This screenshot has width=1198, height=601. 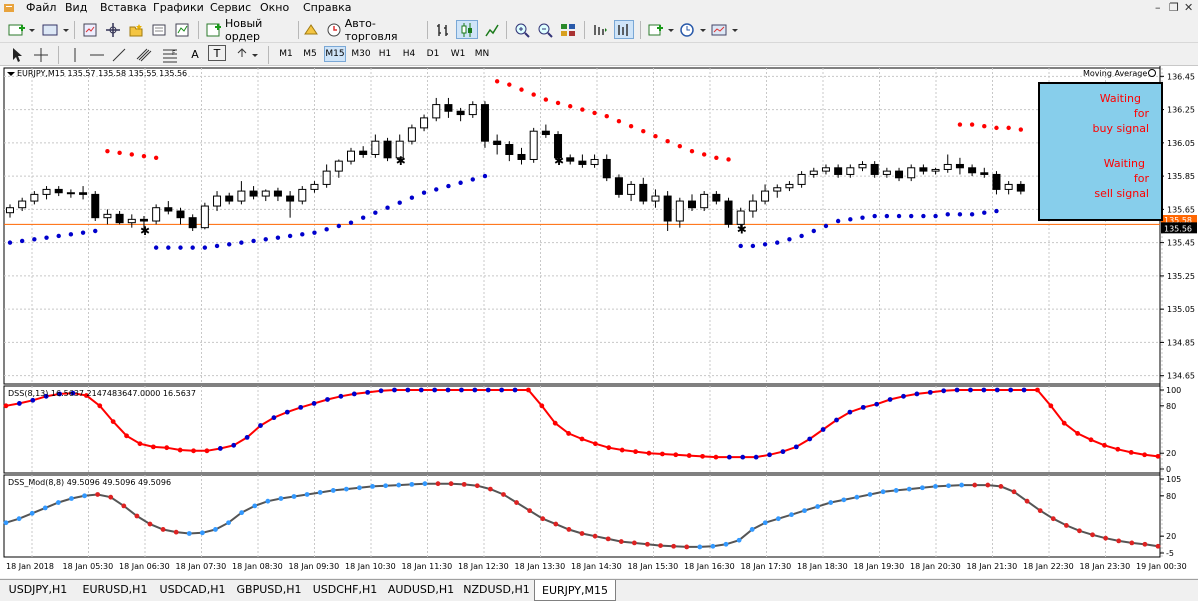 What do you see at coordinates (21, 29) in the screenshot?
I see `new-chart-button` at bounding box center [21, 29].